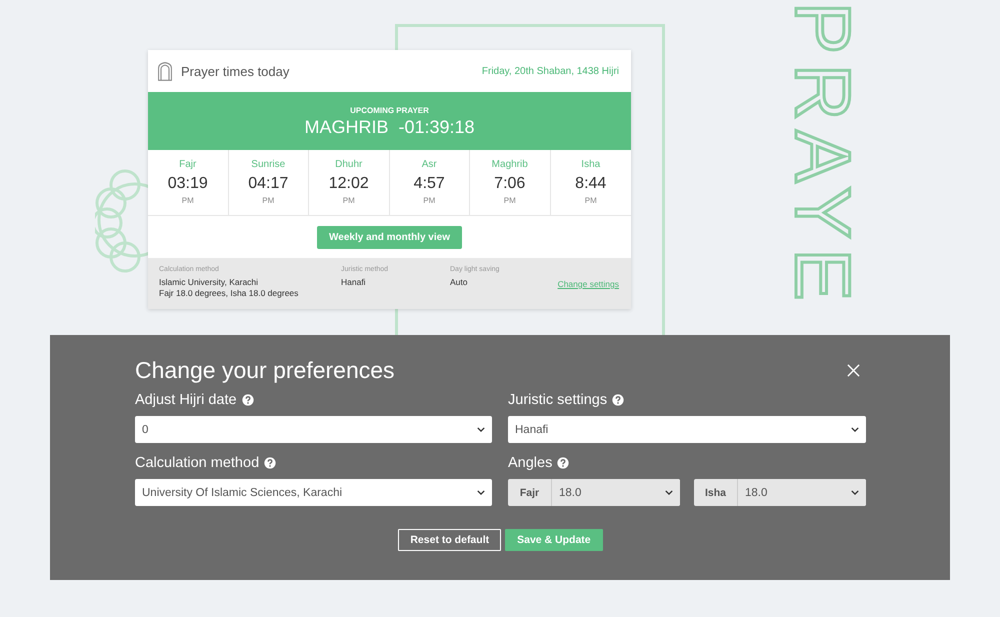 The height and width of the screenshot is (617, 1000). What do you see at coordinates (550, 71) in the screenshot?
I see `hijri-date: Friday, 20th Shaban, 1438 Hijri` at bounding box center [550, 71].